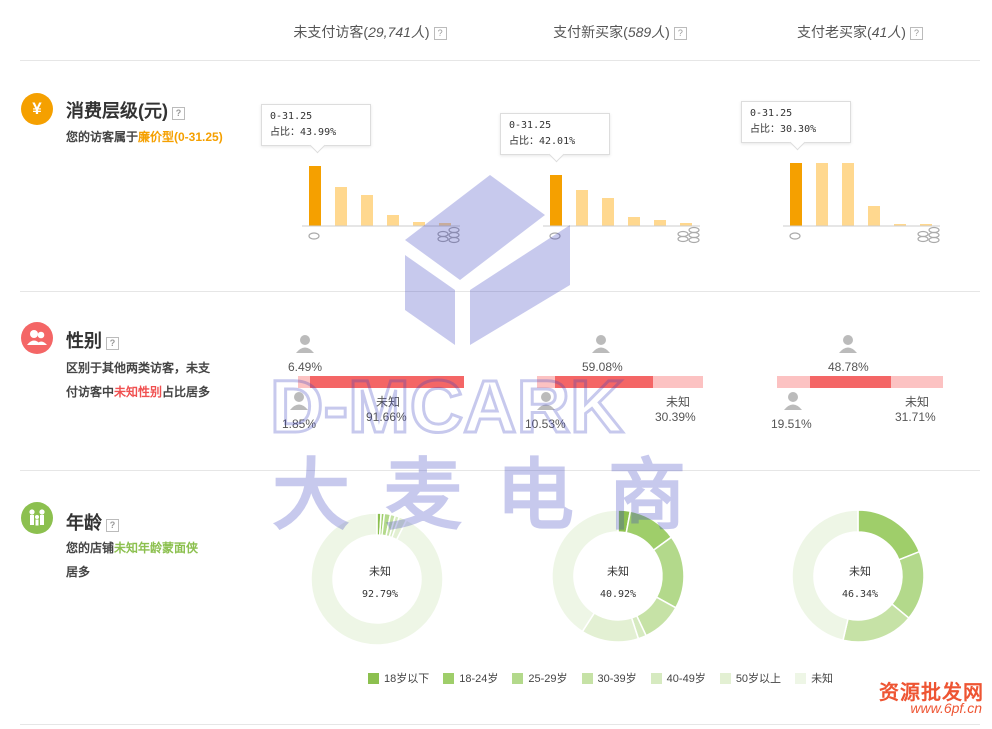 The width and height of the screenshot is (992, 729). I want to click on gender-top-pct: 59.08%, so click(602, 367).